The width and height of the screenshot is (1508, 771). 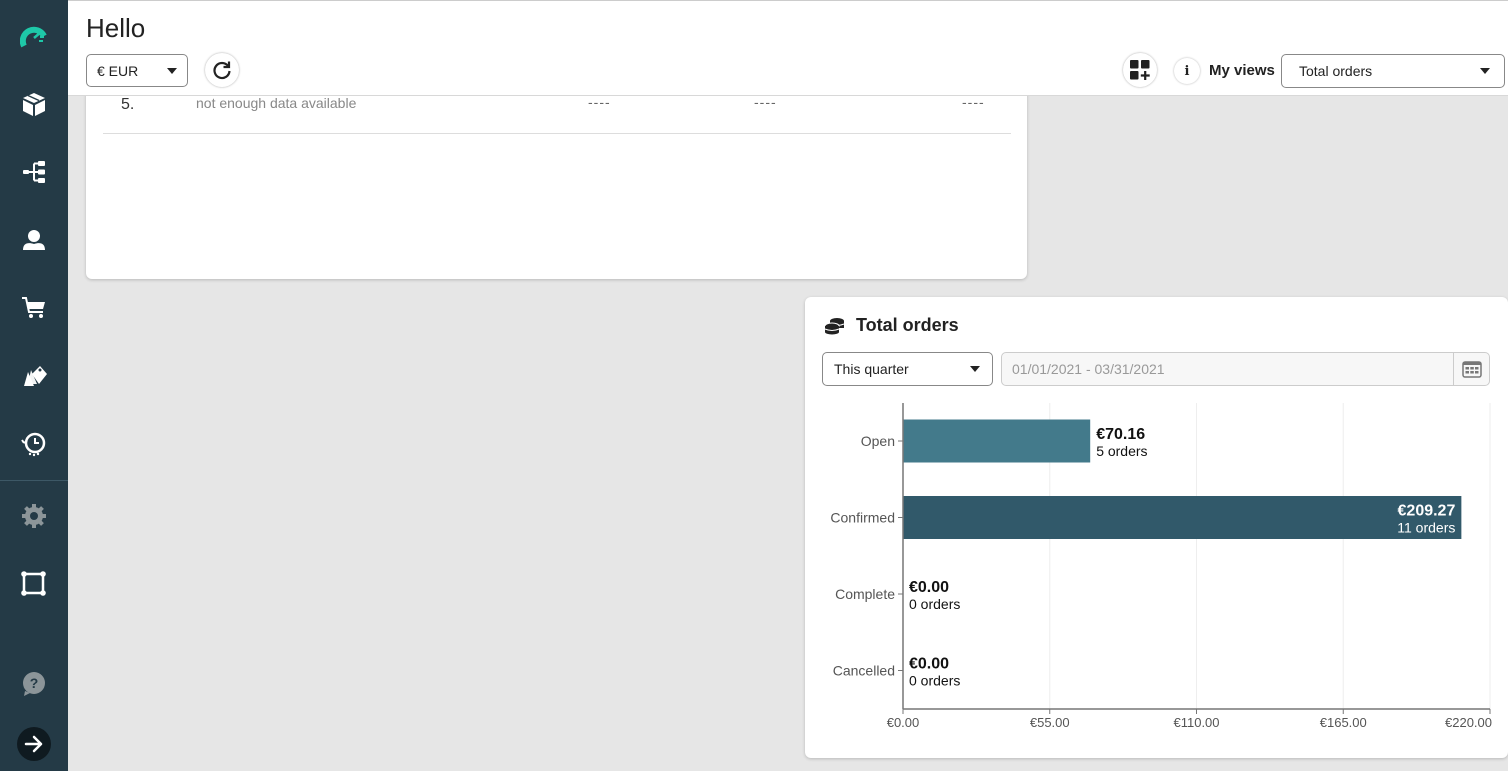 I want to click on add-widget-button, so click(x=1140, y=70).